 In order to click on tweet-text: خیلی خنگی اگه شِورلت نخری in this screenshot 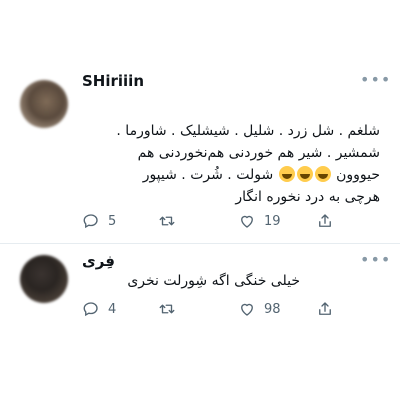, I will do `click(180, 281)`.